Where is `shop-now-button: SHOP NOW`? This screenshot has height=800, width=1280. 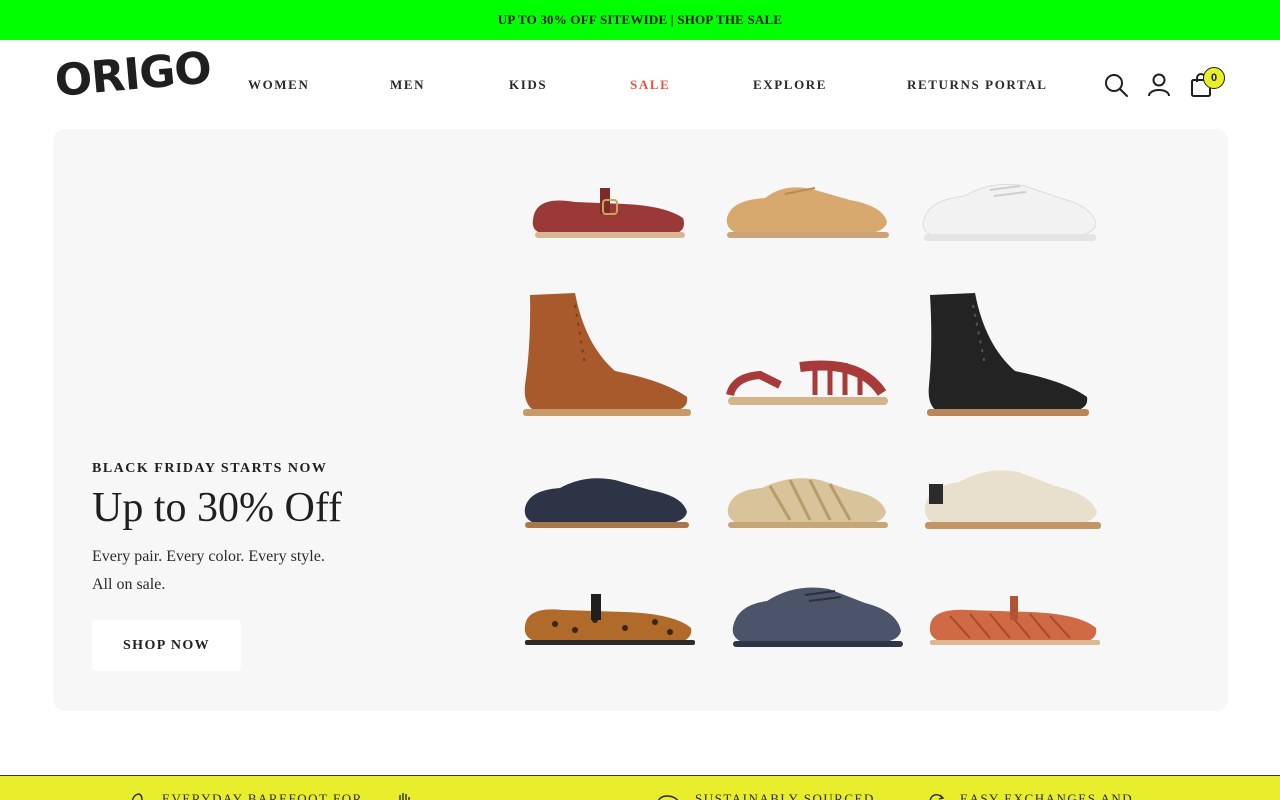 shop-now-button: SHOP NOW is located at coordinates (166, 645).